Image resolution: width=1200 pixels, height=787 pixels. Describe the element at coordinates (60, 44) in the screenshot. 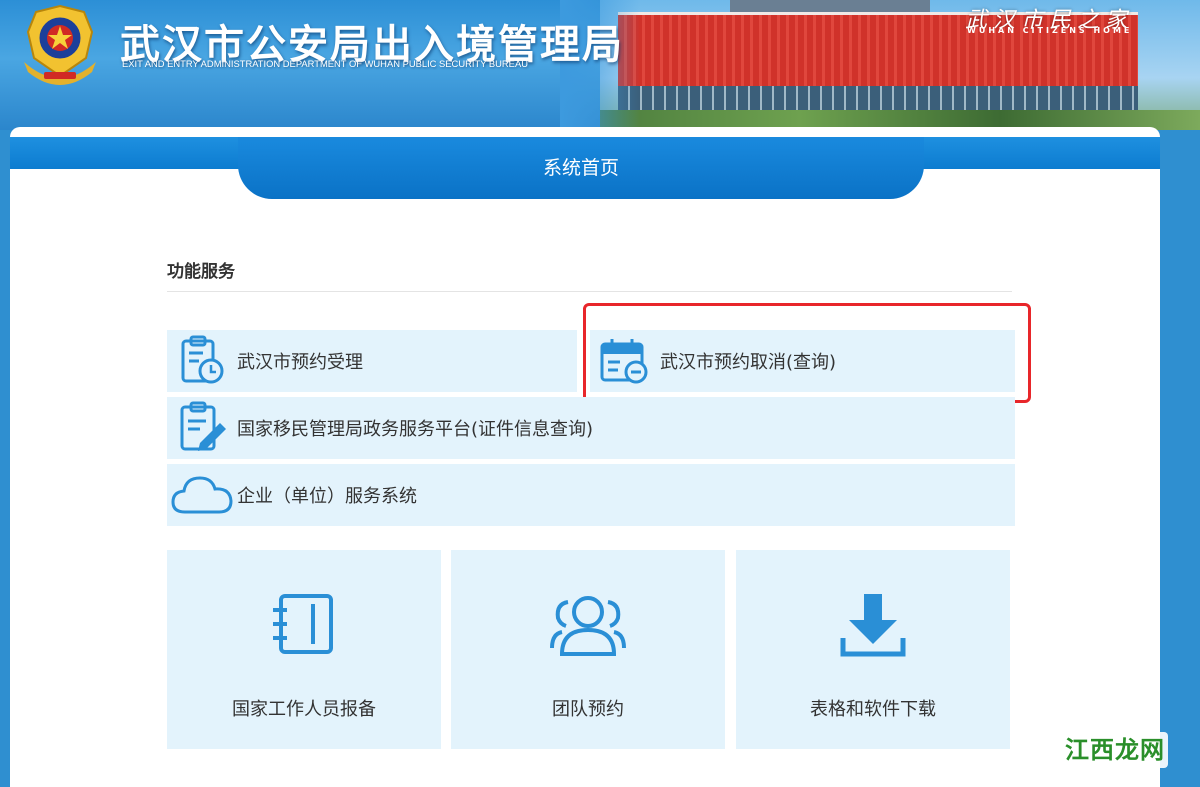

I see `police-emblem-icon` at that location.